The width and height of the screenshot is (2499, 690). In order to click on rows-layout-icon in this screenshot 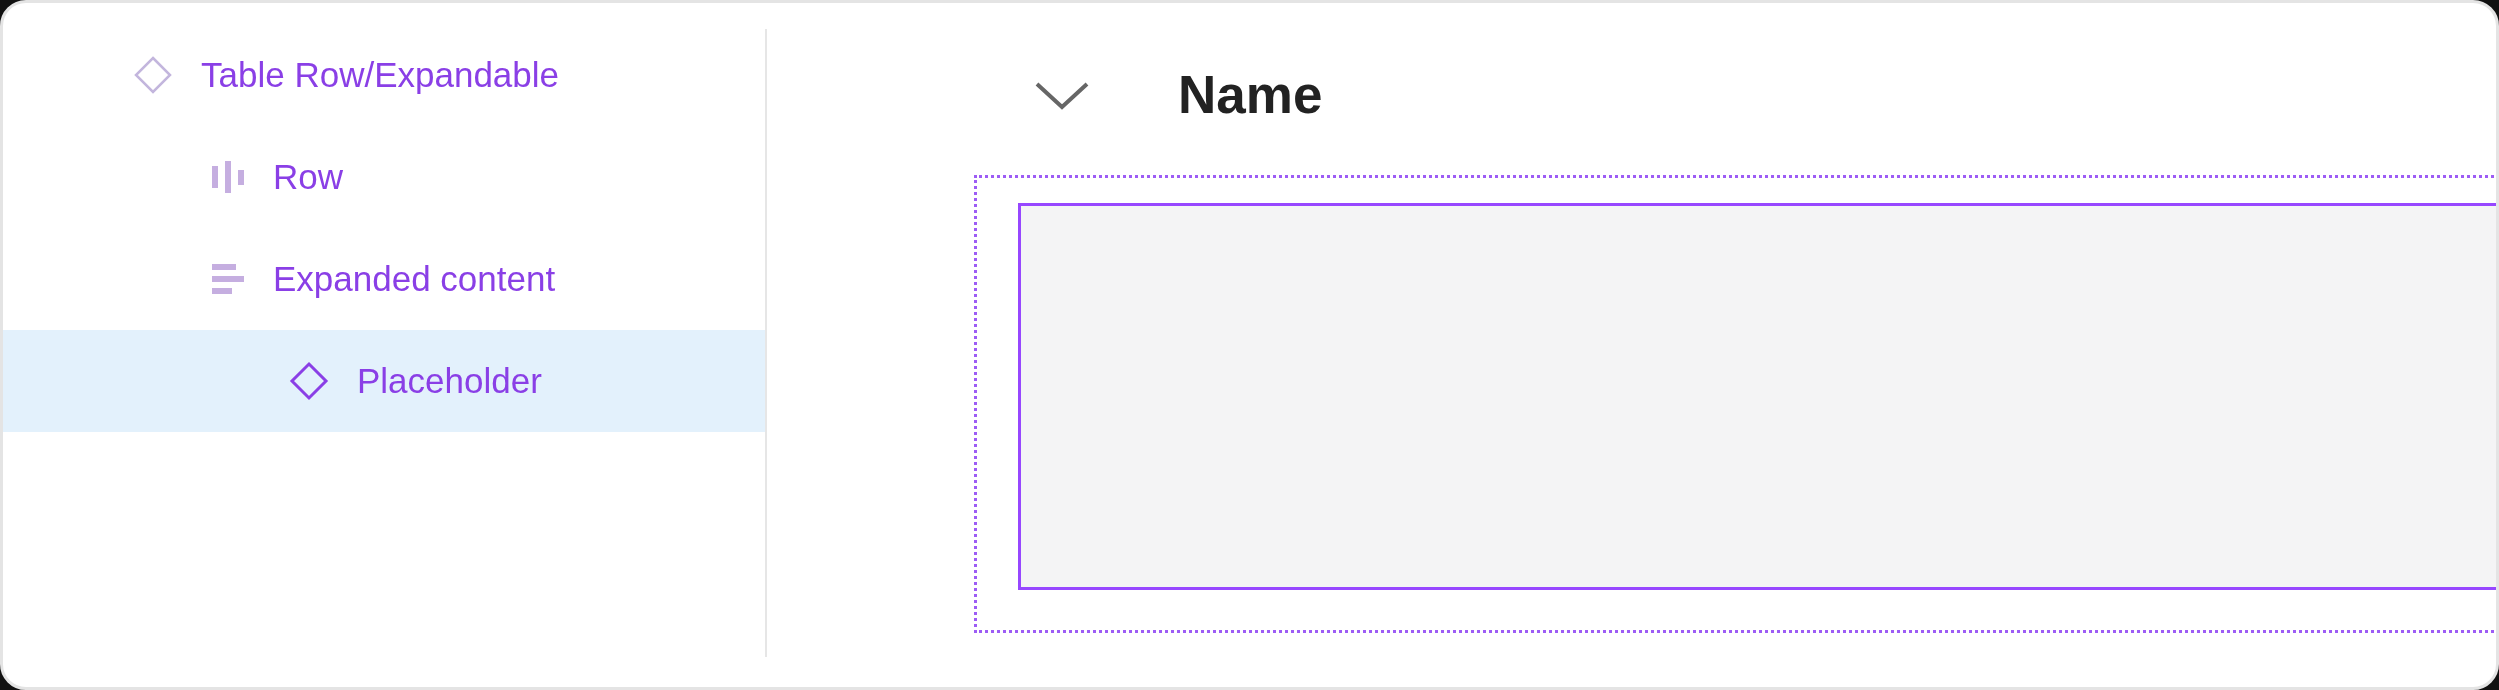, I will do `click(228, 279)`.